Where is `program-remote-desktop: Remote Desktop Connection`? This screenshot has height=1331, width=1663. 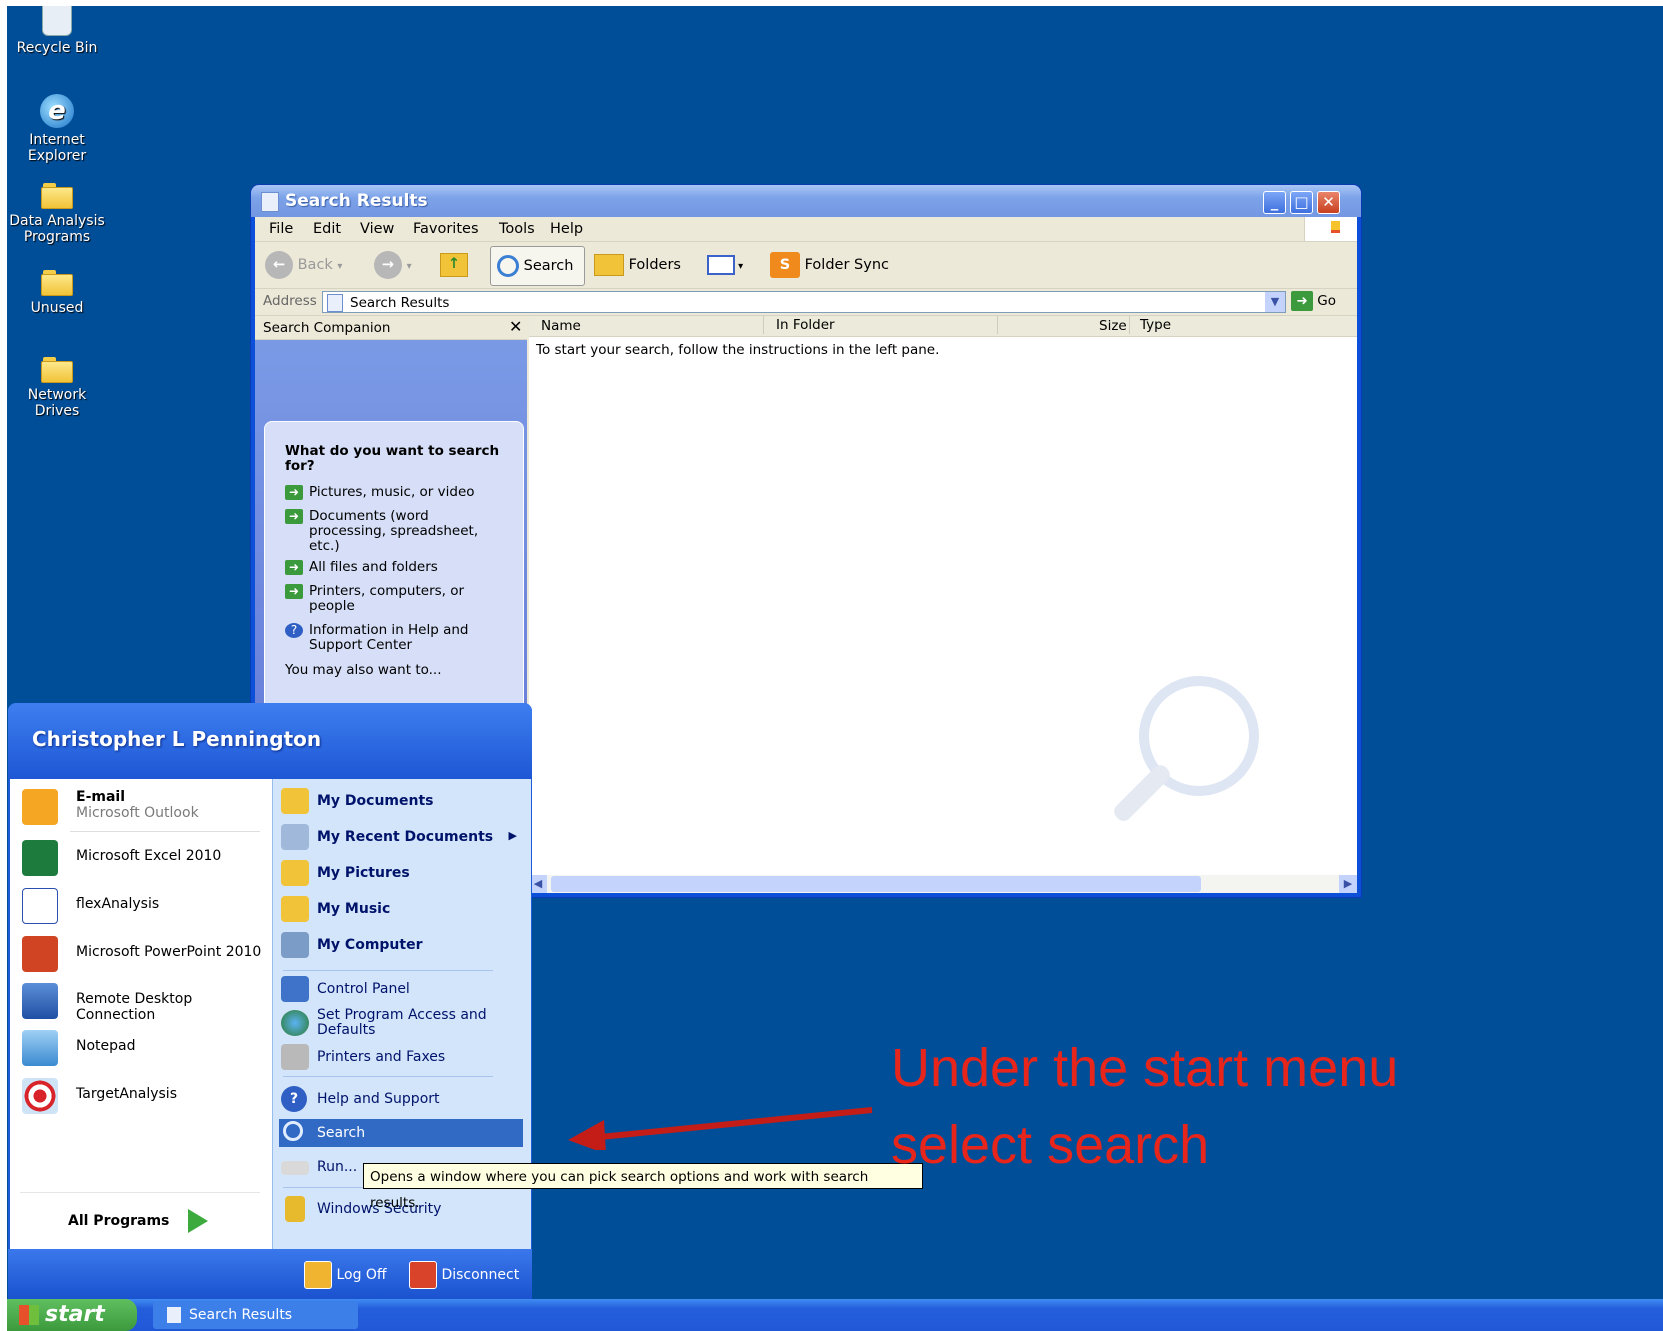 program-remote-desktop: Remote Desktop Connection is located at coordinates (144, 1002).